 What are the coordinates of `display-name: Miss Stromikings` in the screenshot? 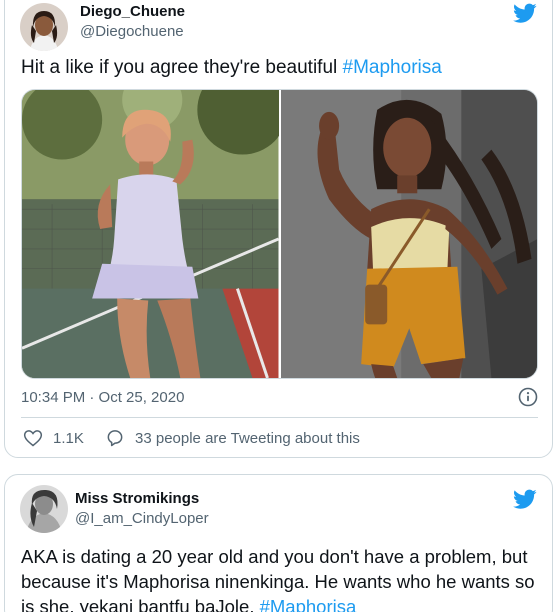 It's located at (137, 498).